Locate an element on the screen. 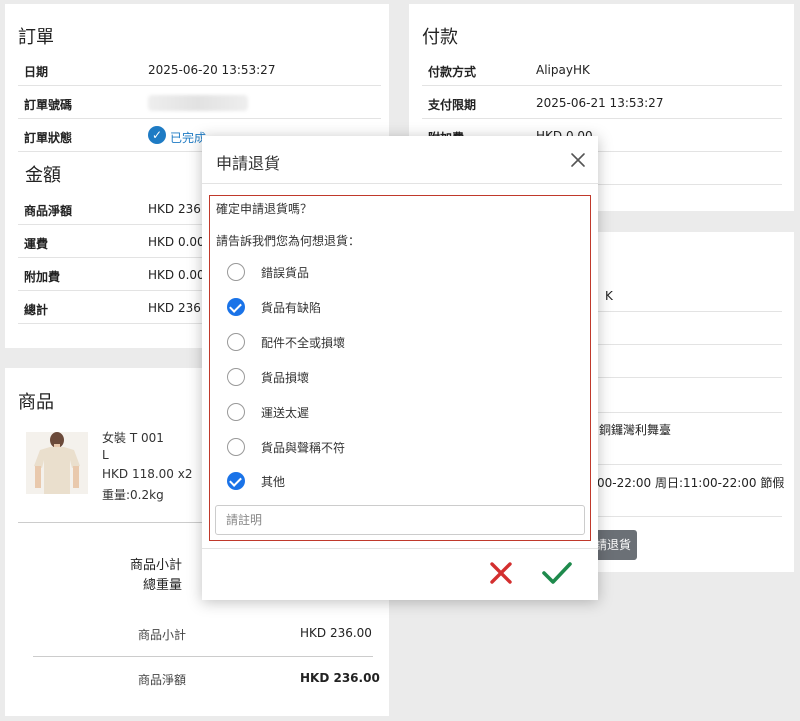 This screenshot has height=721, width=800. reason-label: 貨品有缺陷 is located at coordinates (291, 308).